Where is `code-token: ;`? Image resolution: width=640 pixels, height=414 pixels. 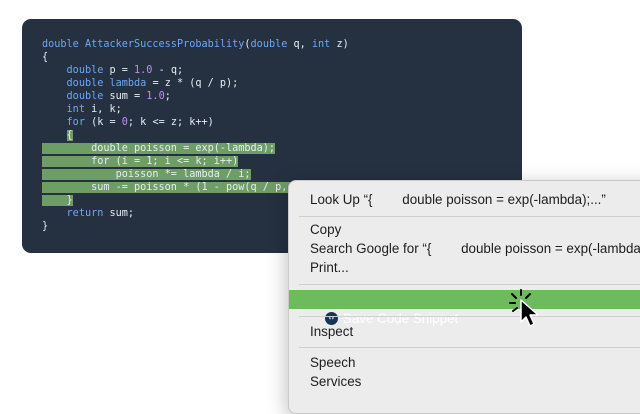
code-token: ; is located at coordinates (167, 96).